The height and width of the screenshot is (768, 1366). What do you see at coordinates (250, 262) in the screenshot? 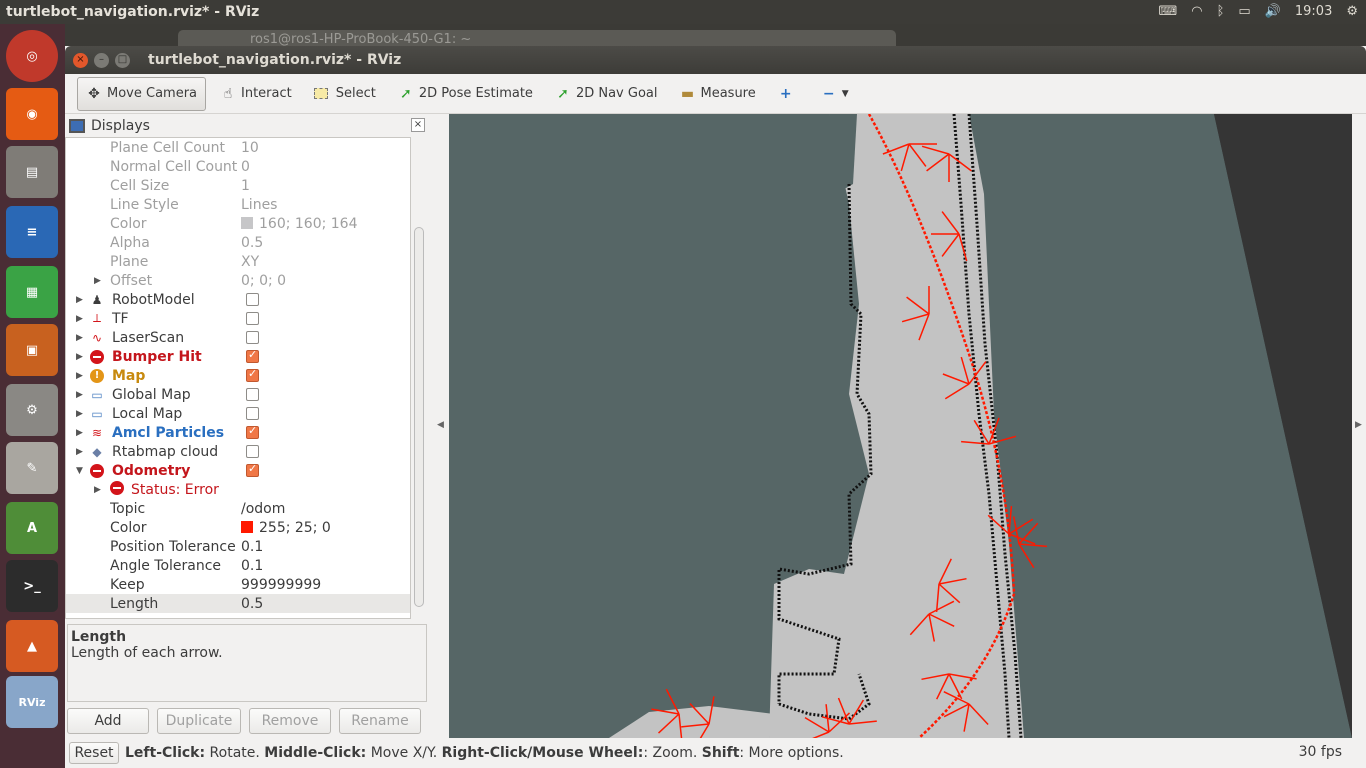
I see `property-value: XY` at bounding box center [250, 262].